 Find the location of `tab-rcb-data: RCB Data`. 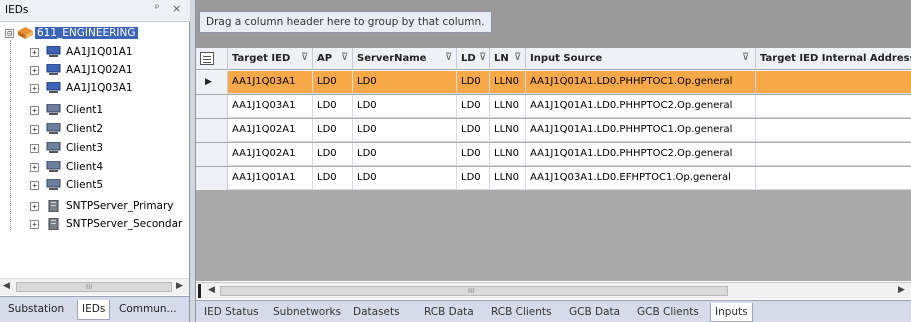

tab-rcb-data: RCB Data is located at coordinates (449, 312).